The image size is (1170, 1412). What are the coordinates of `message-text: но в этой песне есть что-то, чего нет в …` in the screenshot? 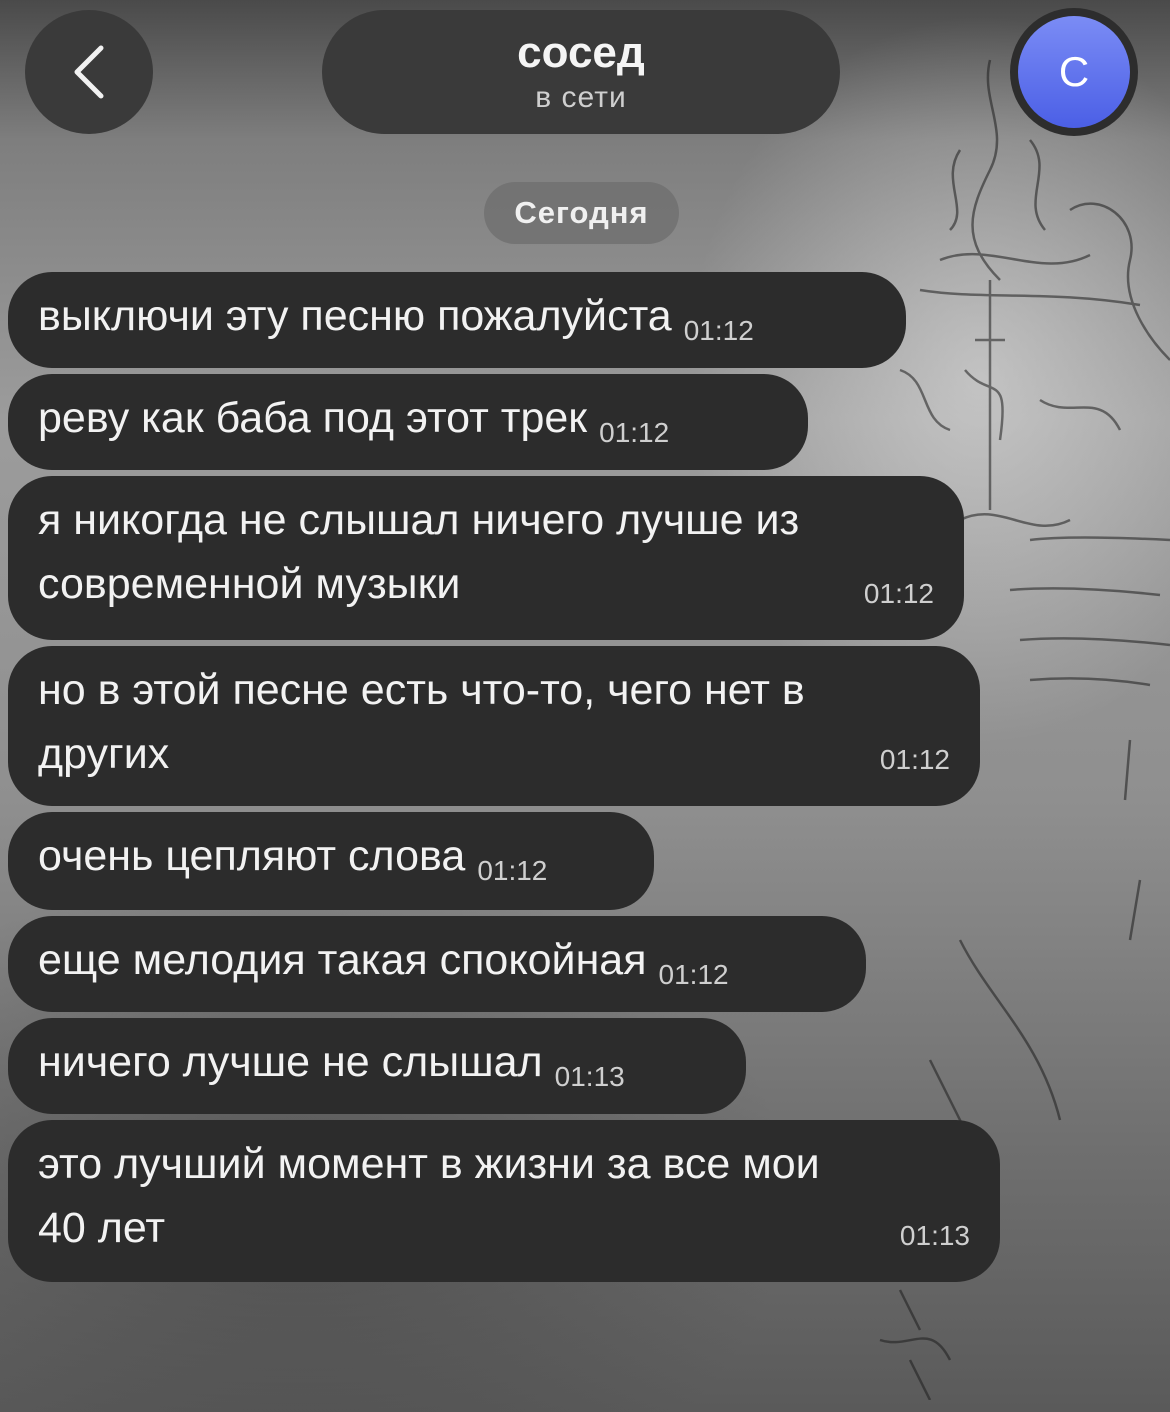 It's located at (421, 722).